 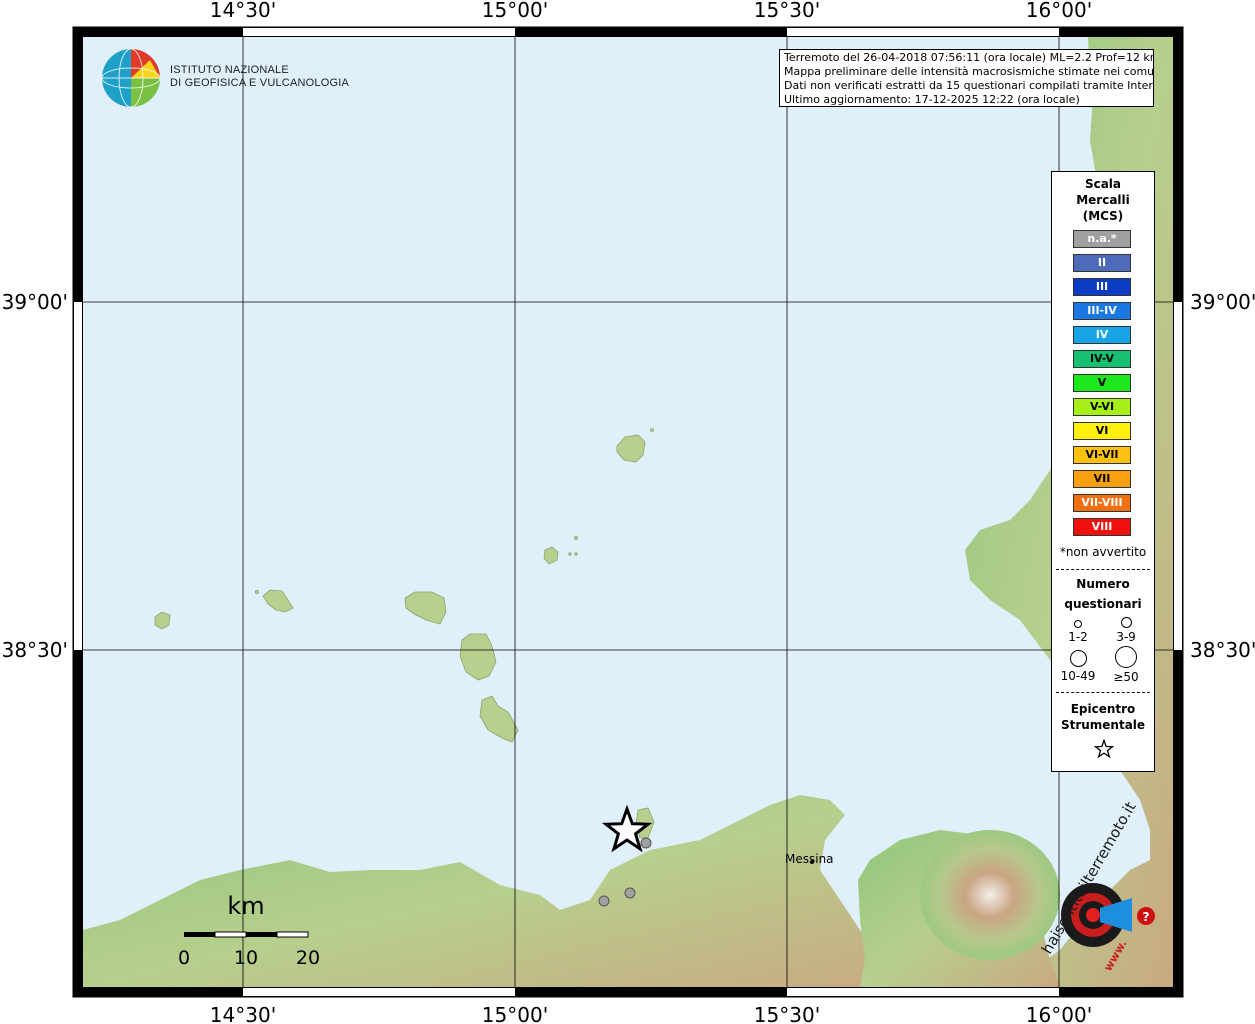 I want to click on axis-left-1: 39°00', so click(x=35, y=302).